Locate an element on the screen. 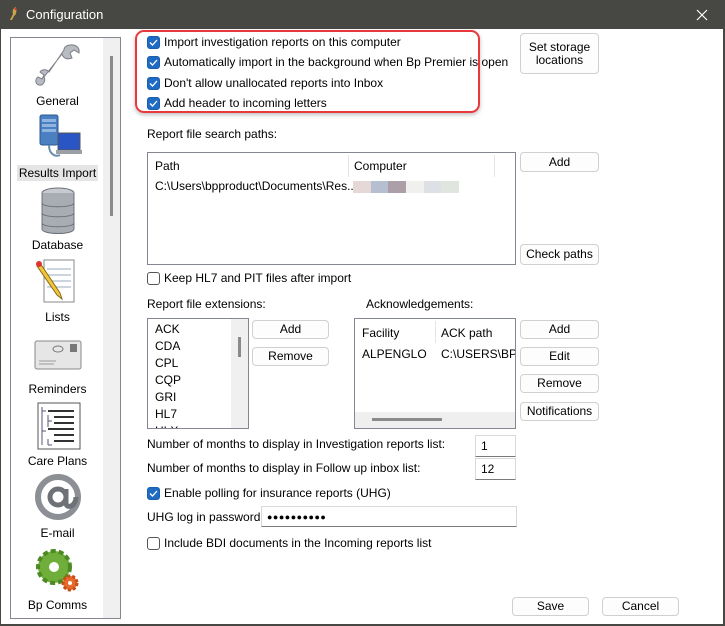 The width and height of the screenshot is (725, 626). acknowledgements-list: Facility ACK path ALPENGLO C:\USERS\BP is located at coordinates (435, 373).